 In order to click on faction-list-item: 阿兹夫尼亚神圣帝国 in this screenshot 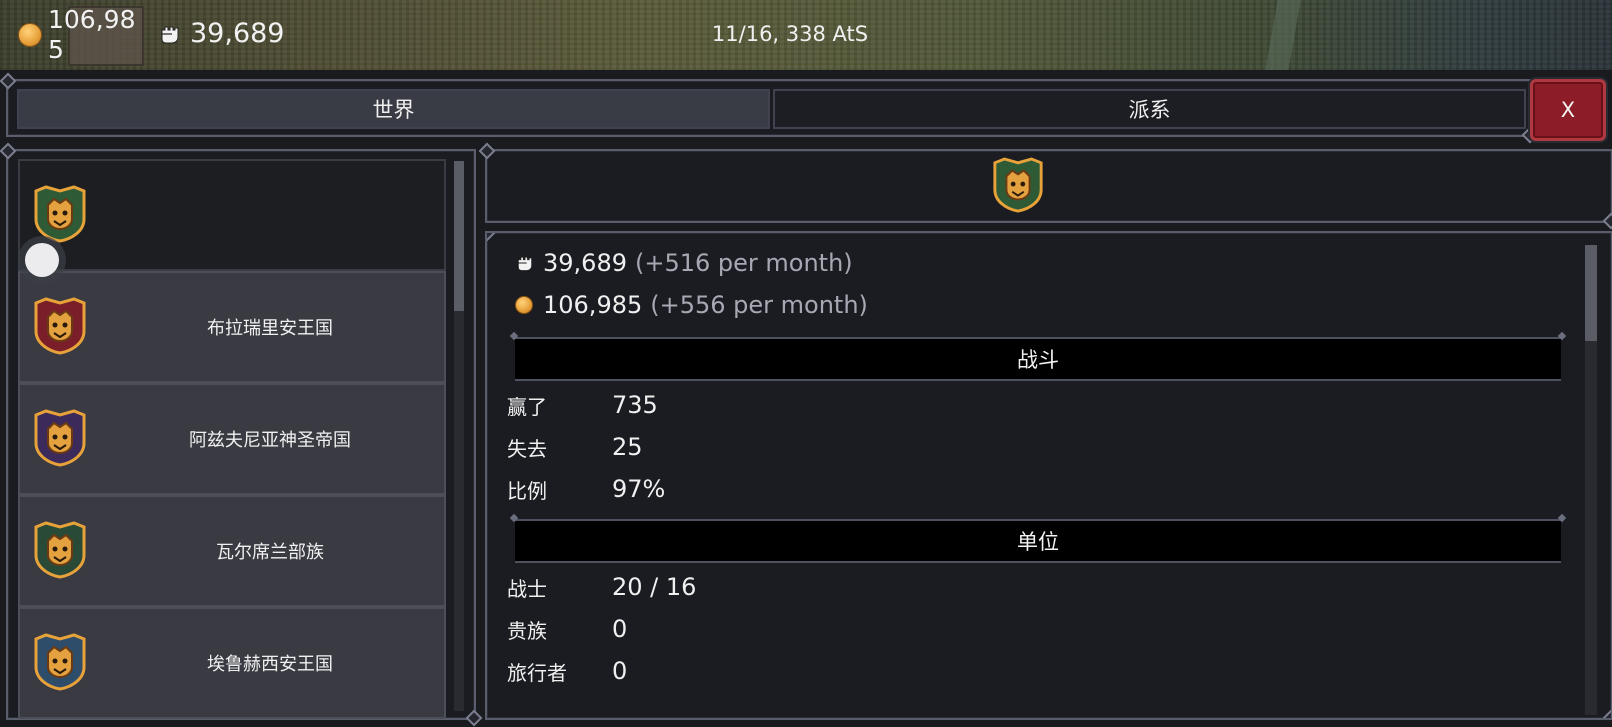, I will do `click(232, 439)`.